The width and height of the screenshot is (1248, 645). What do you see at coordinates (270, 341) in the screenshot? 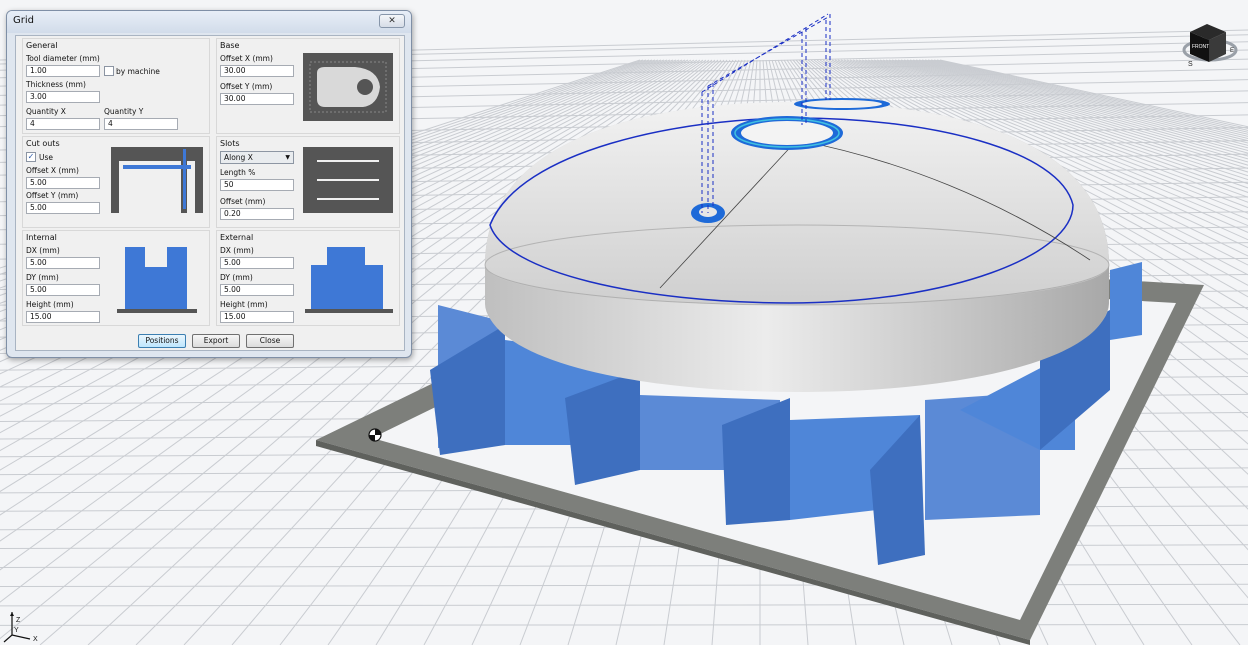
I see `close-button: Close` at bounding box center [270, 341].